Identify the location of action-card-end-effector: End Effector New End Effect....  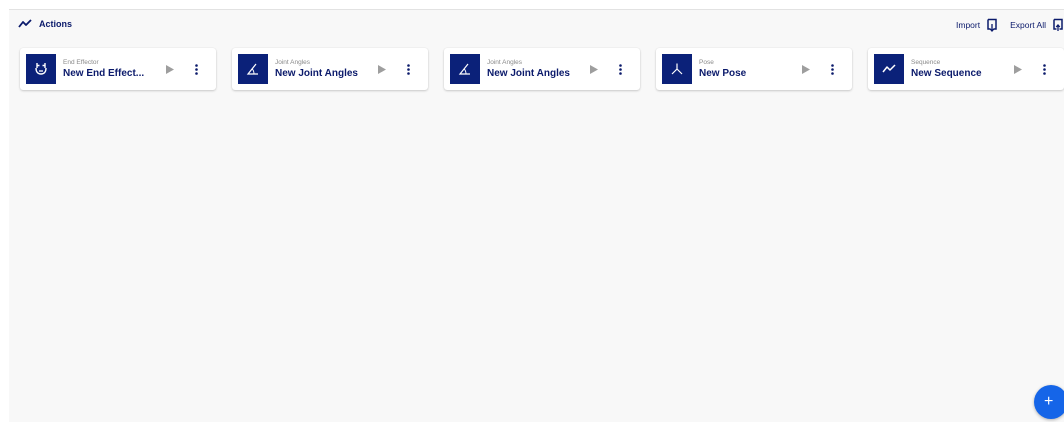
(118, 69).